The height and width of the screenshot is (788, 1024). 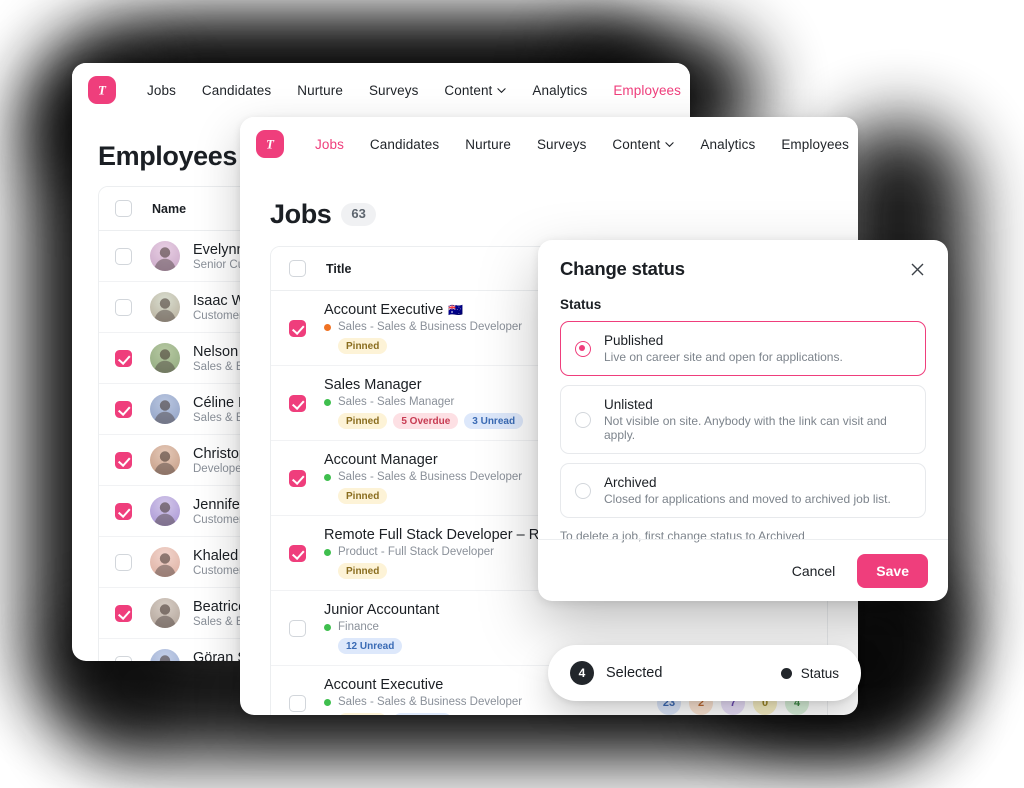 I want to click on status-option-label: Published, so click(x=634, y=340).